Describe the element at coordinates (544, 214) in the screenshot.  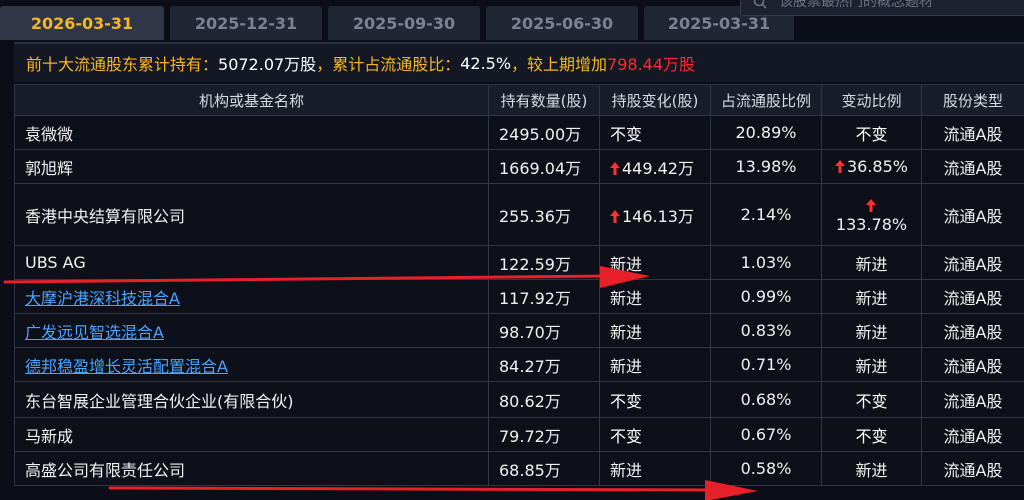
I see `shares-held: 255.36万` at that location.